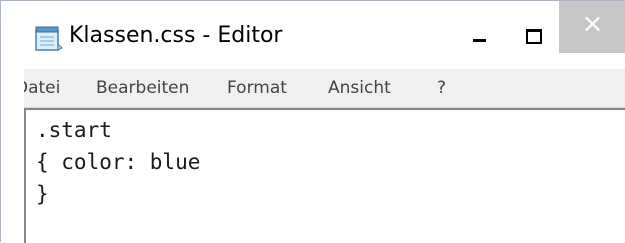  What do you see at coordinates (441, 88) in the screenshot?
I see `menu-item-help: ?` at bounding box center [441, 88].